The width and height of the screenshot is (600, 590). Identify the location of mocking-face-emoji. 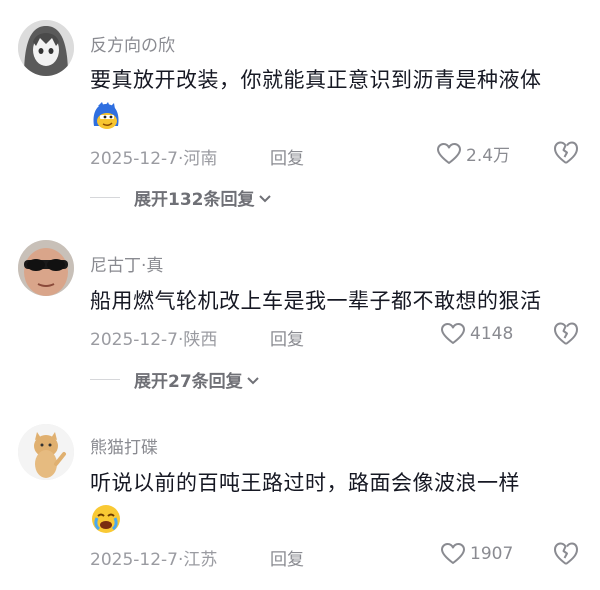
(106, 116).